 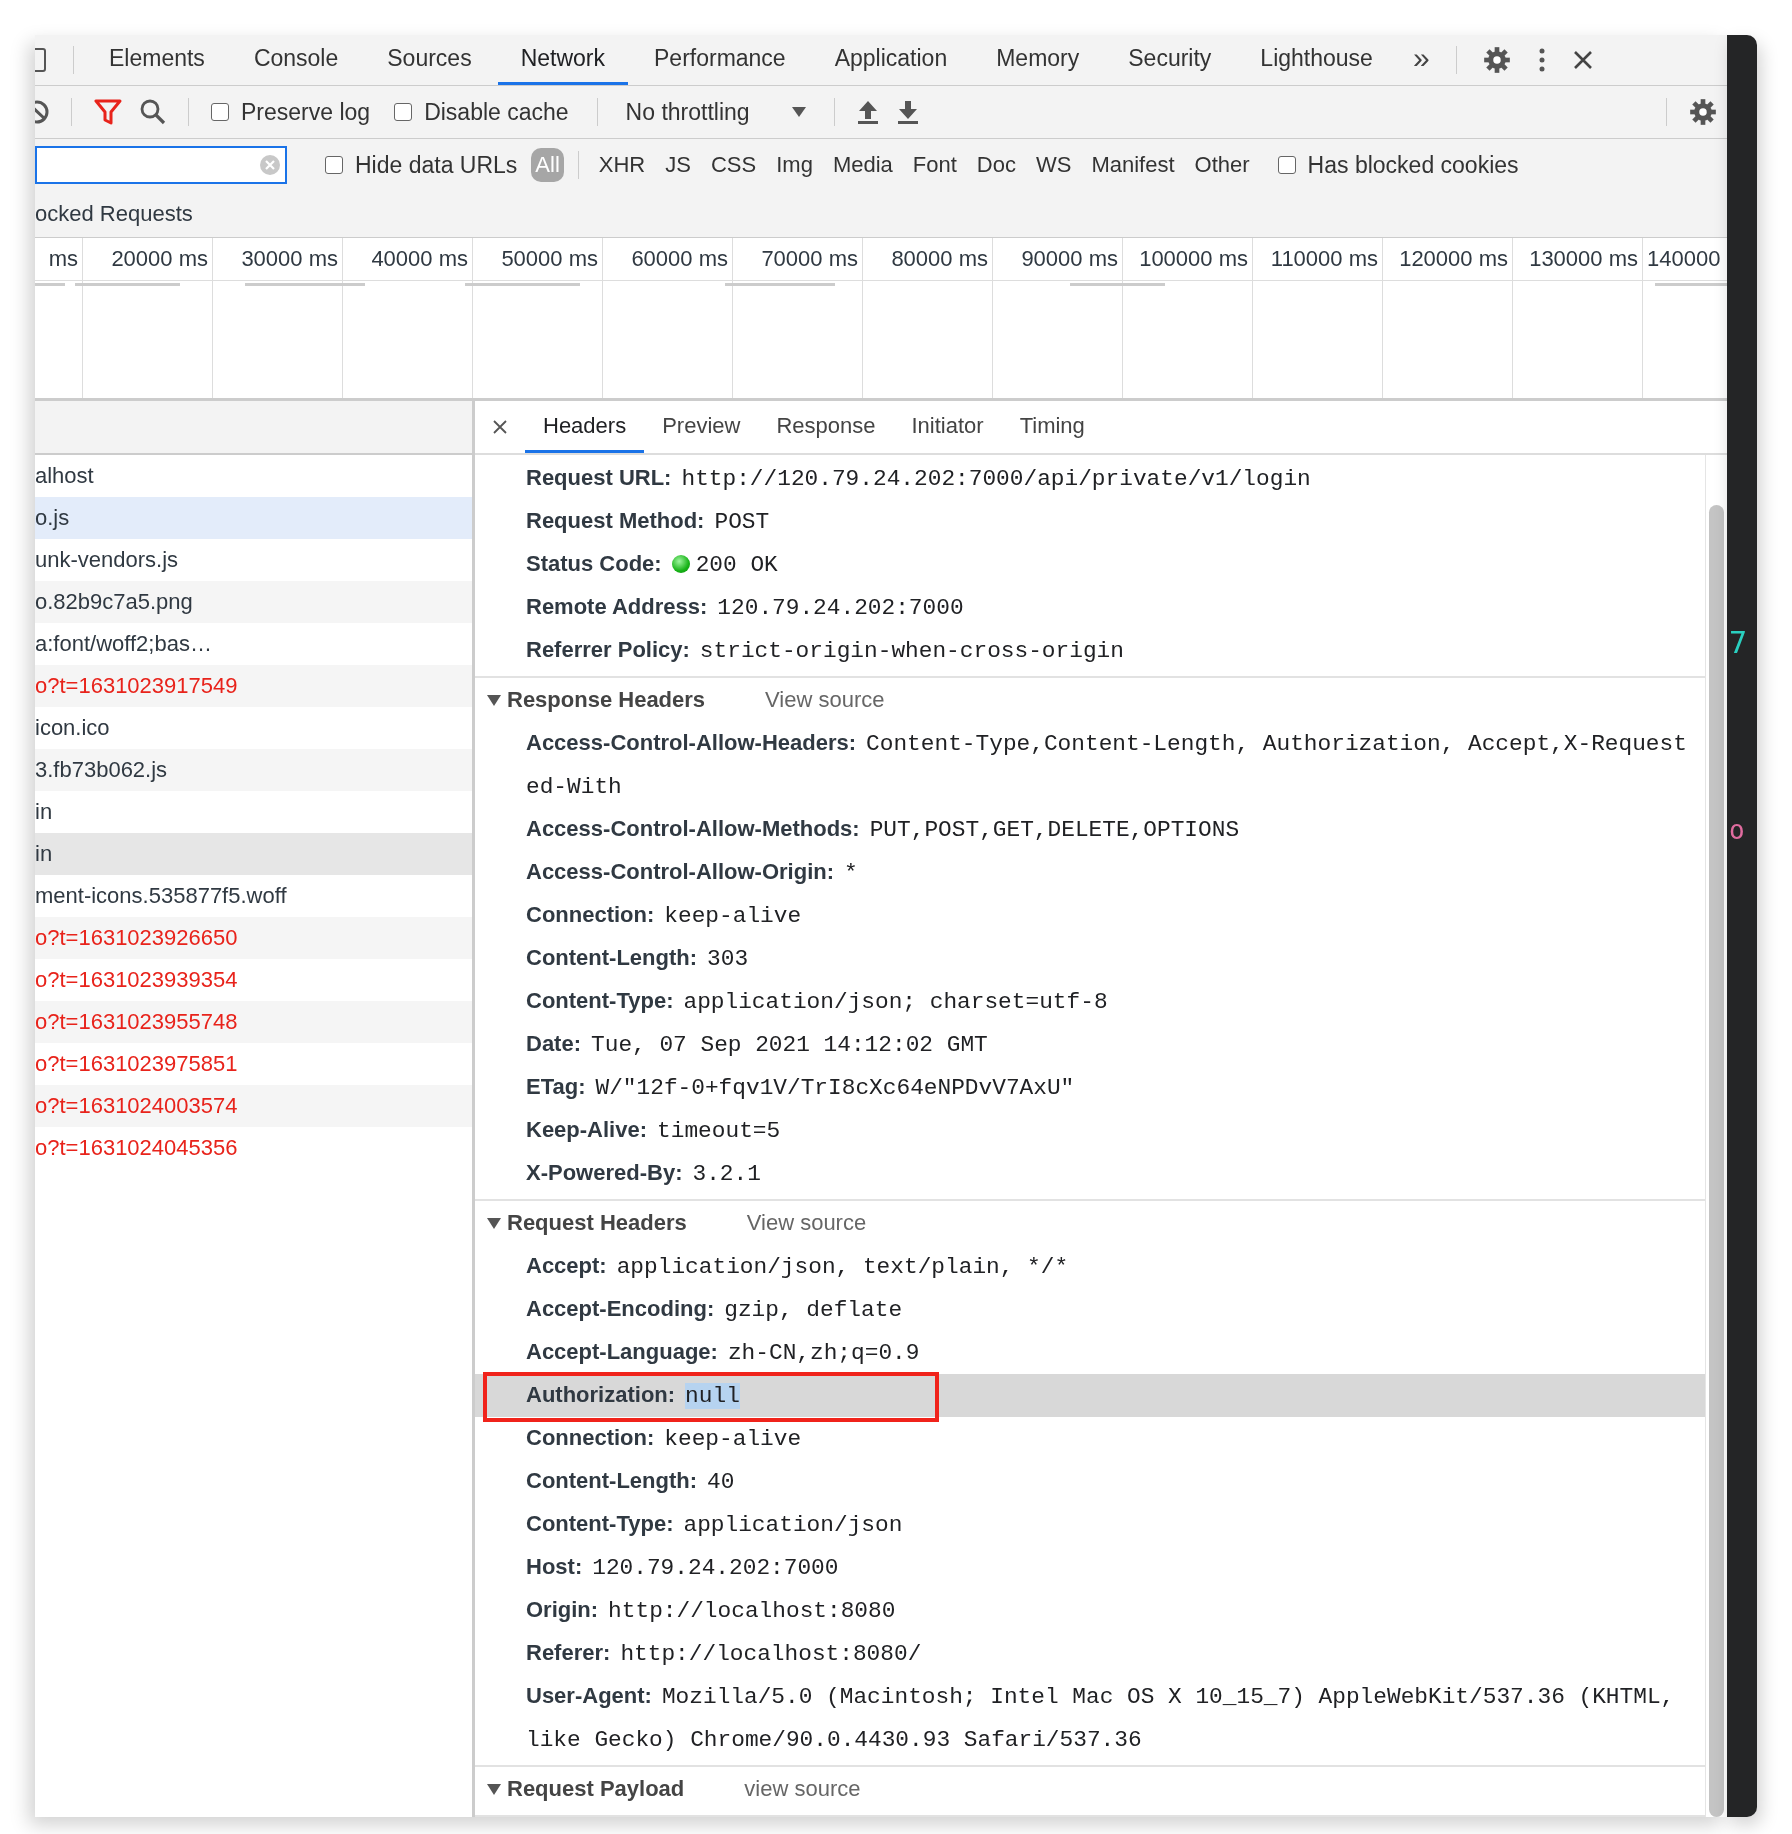 I want to click on detail-tab: Preview, so click(x=701, y=427).